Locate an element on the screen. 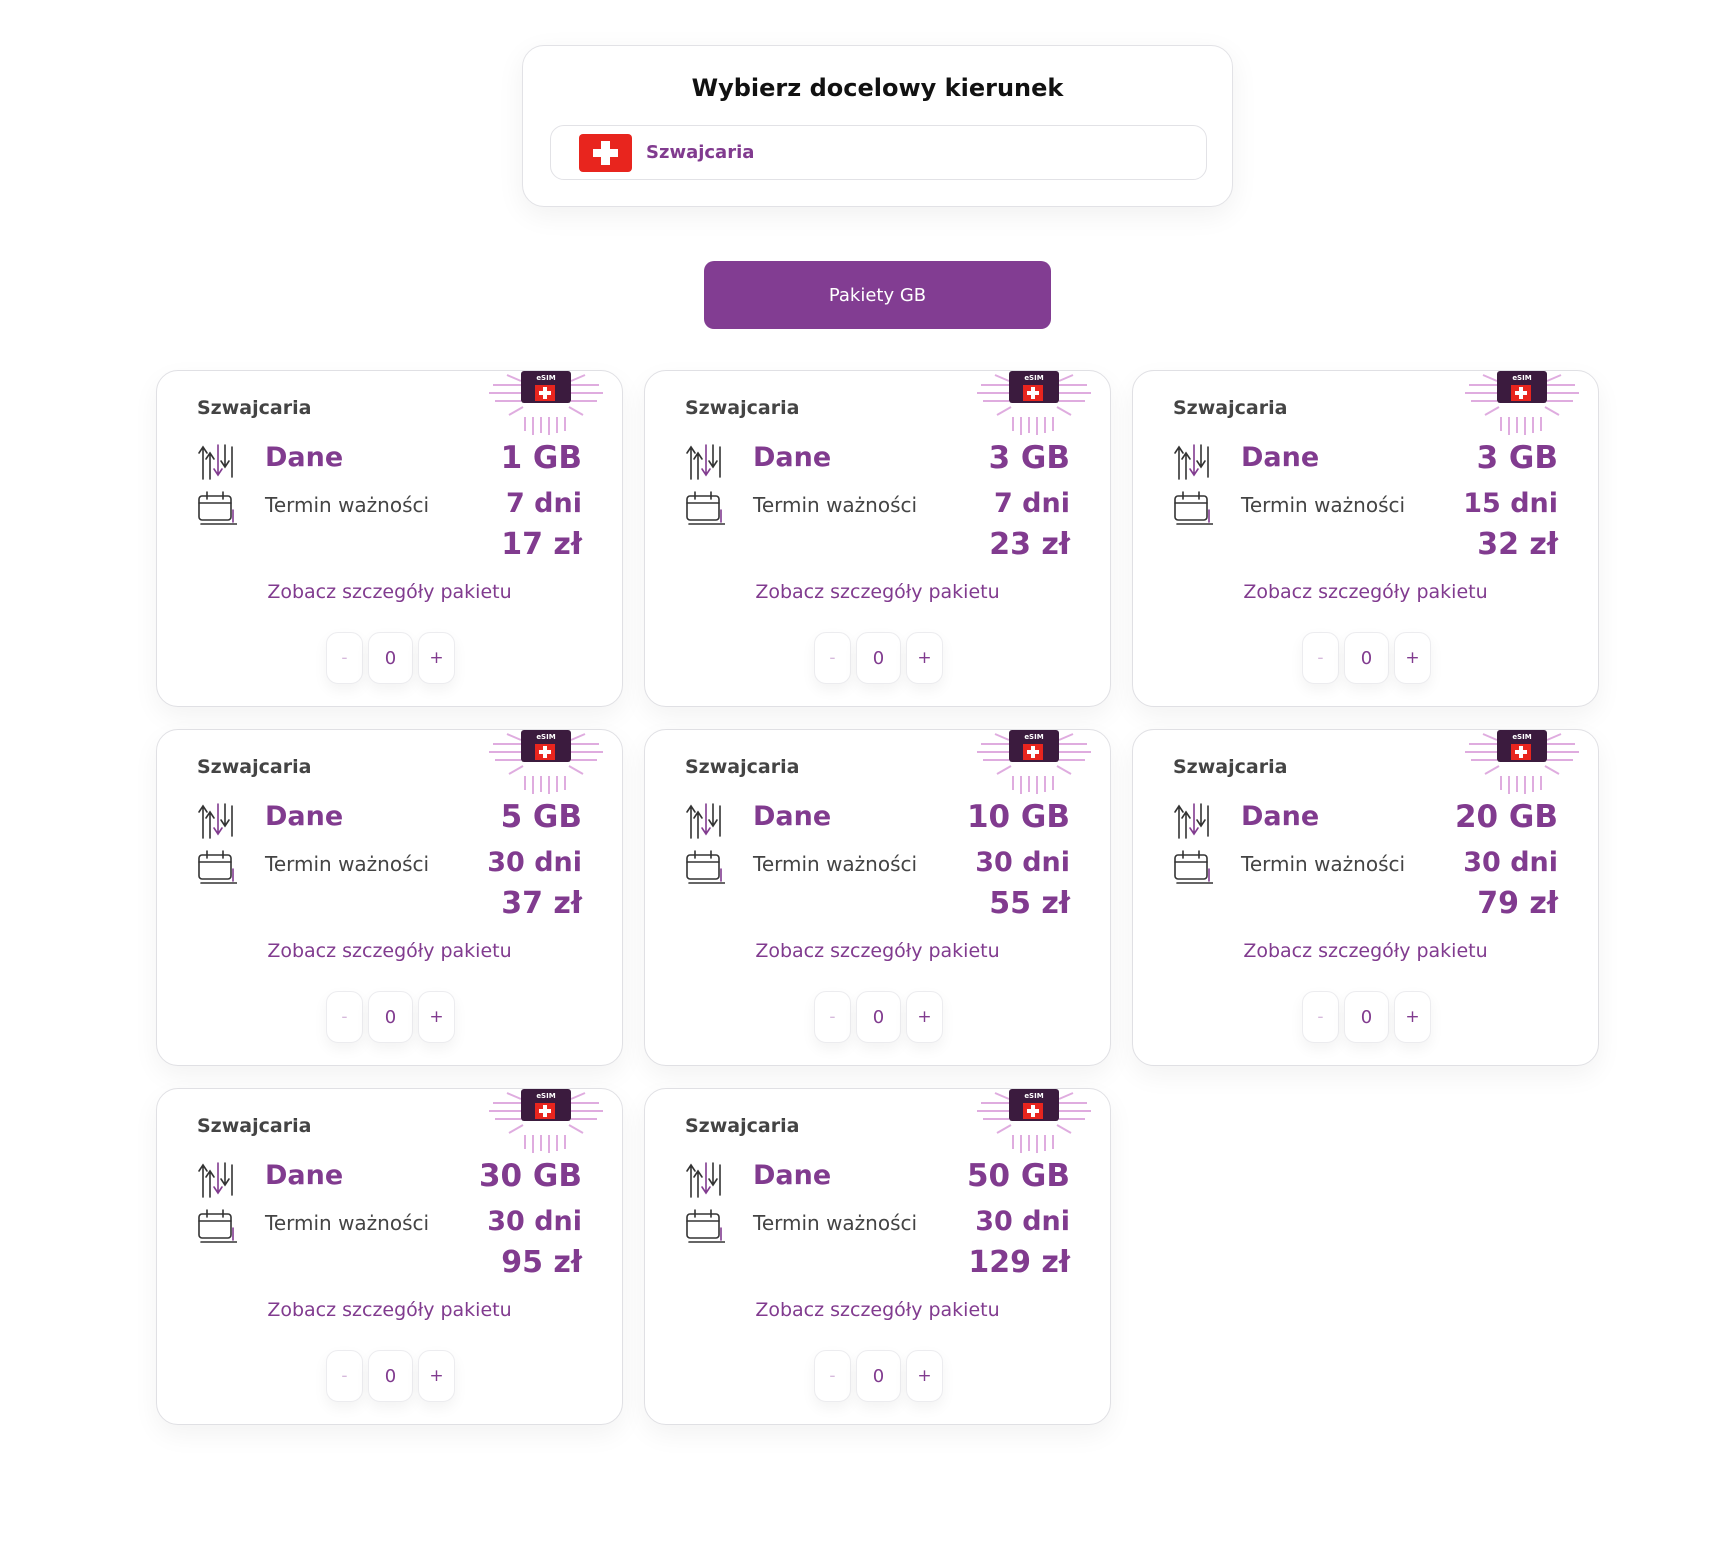  price: 129 zł is located at coordinates (1019, 1262).